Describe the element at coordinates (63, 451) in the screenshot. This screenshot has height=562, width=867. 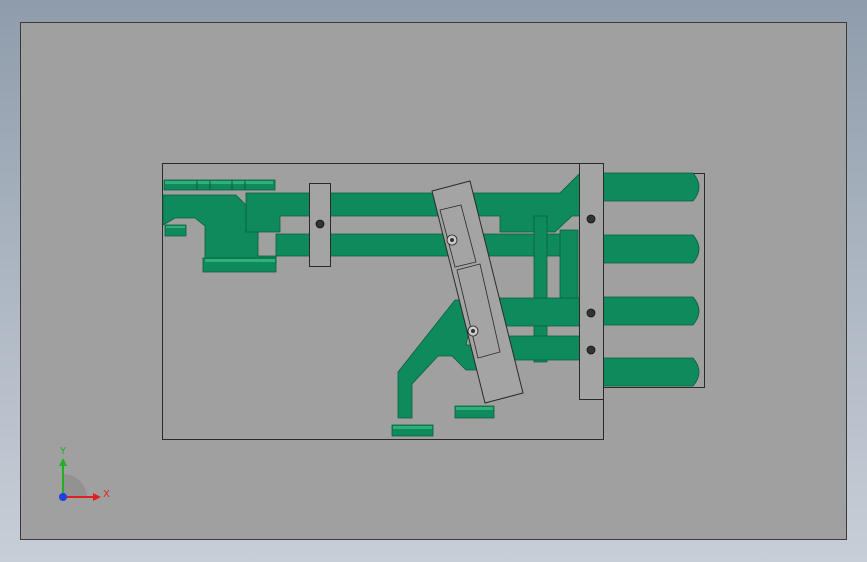
I see `y-axis-label: Y` at that location.